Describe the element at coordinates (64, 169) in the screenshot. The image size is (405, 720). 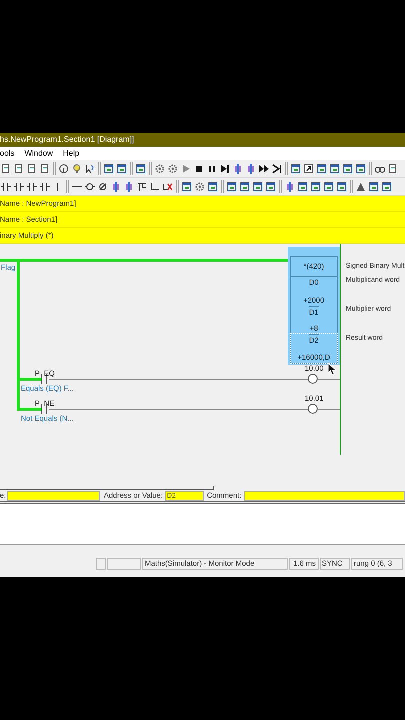
I see `info-icon` at that location.